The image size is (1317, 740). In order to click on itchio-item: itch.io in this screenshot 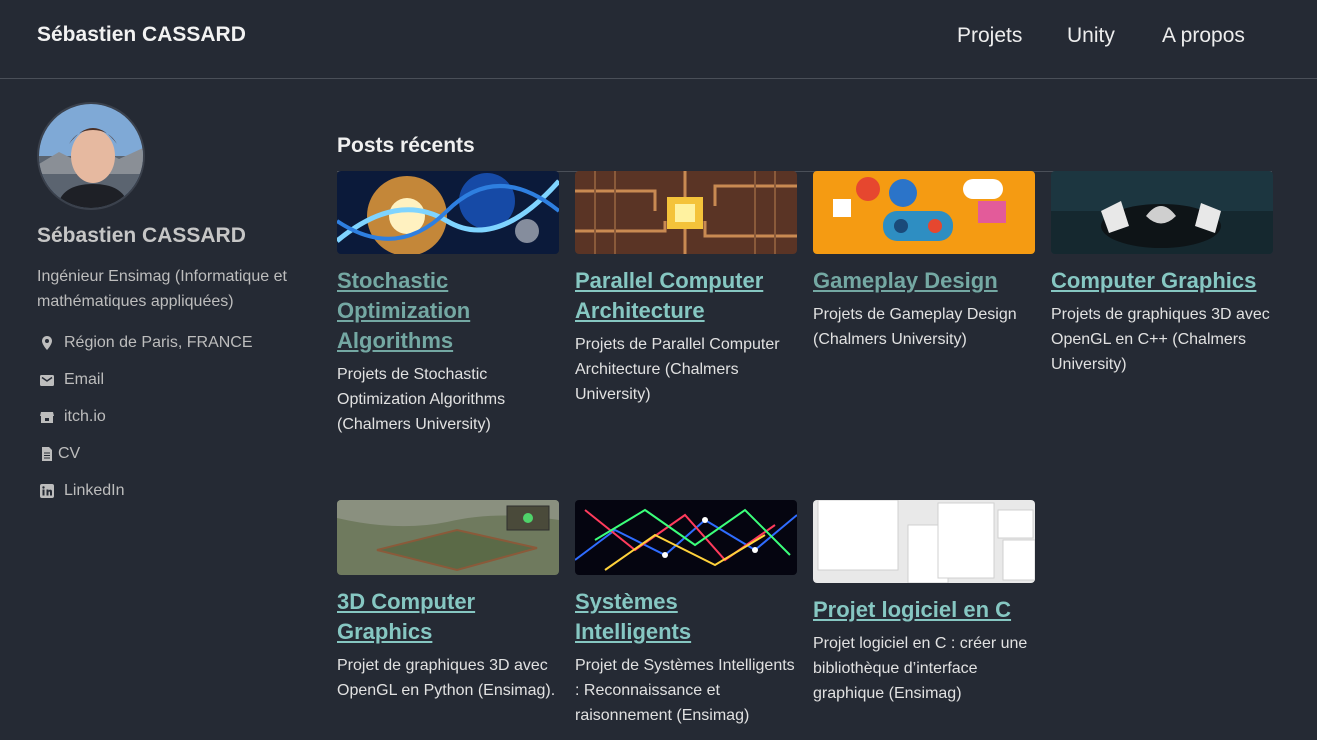, I will do `click(172, 416)`.